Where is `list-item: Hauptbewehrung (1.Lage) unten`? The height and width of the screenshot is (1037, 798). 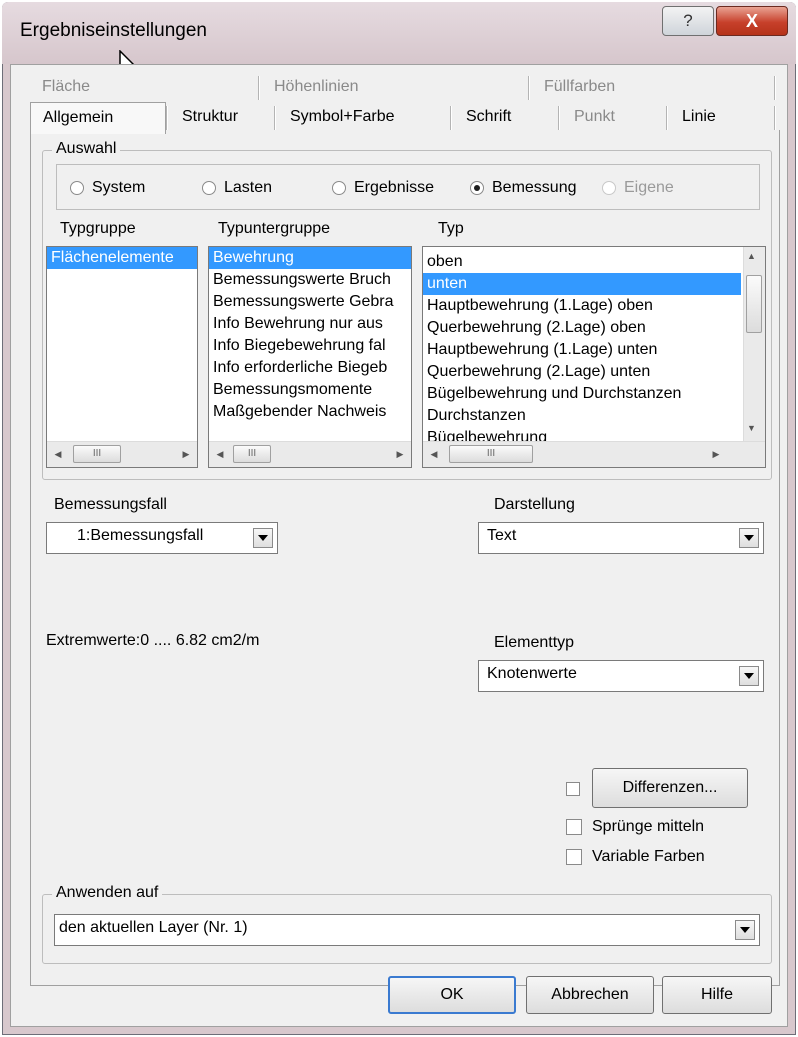
list-item: Hauptbewehrung (1.Lage) unten is located at coordinates (582, 350).